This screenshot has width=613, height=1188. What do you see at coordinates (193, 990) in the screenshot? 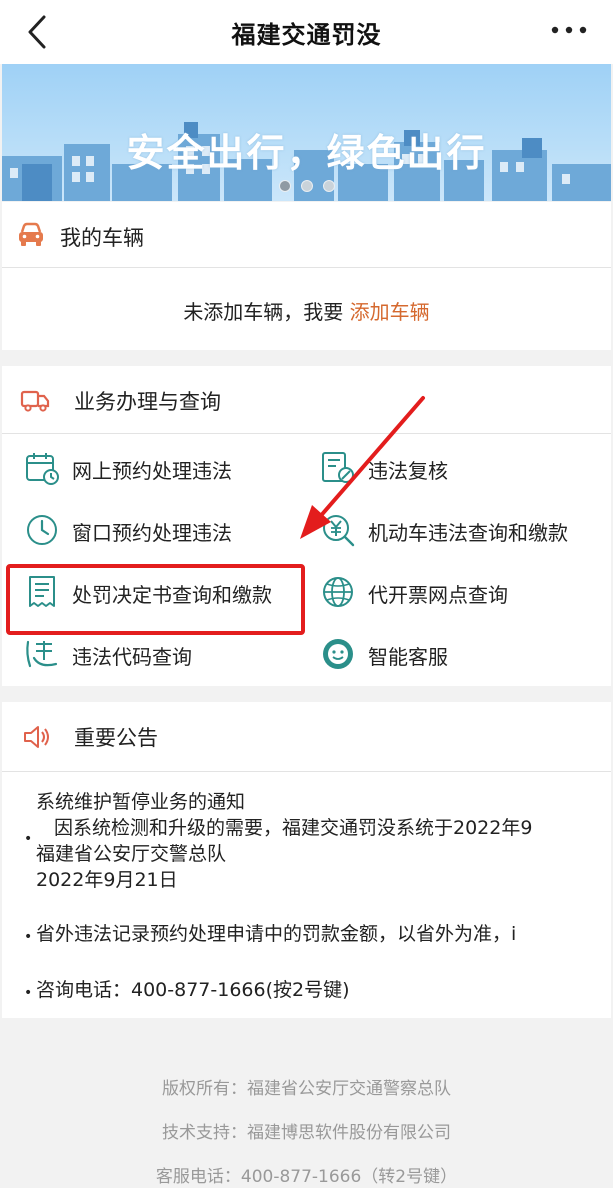
I see `notice-hotline: 咨询电话：400-877-1666(按2号键)` at bounding box center [193, 990].